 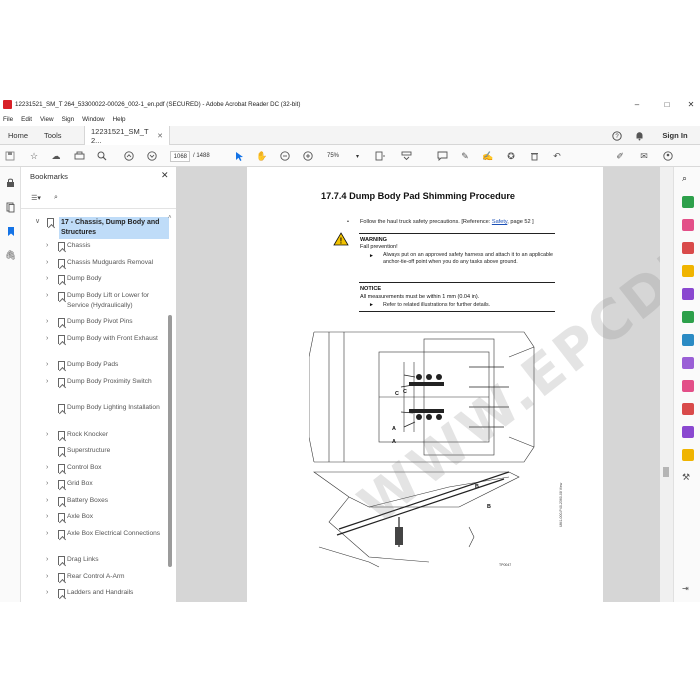 I want to click on tab-close-icon: ✕, so click(x=160, y=136).